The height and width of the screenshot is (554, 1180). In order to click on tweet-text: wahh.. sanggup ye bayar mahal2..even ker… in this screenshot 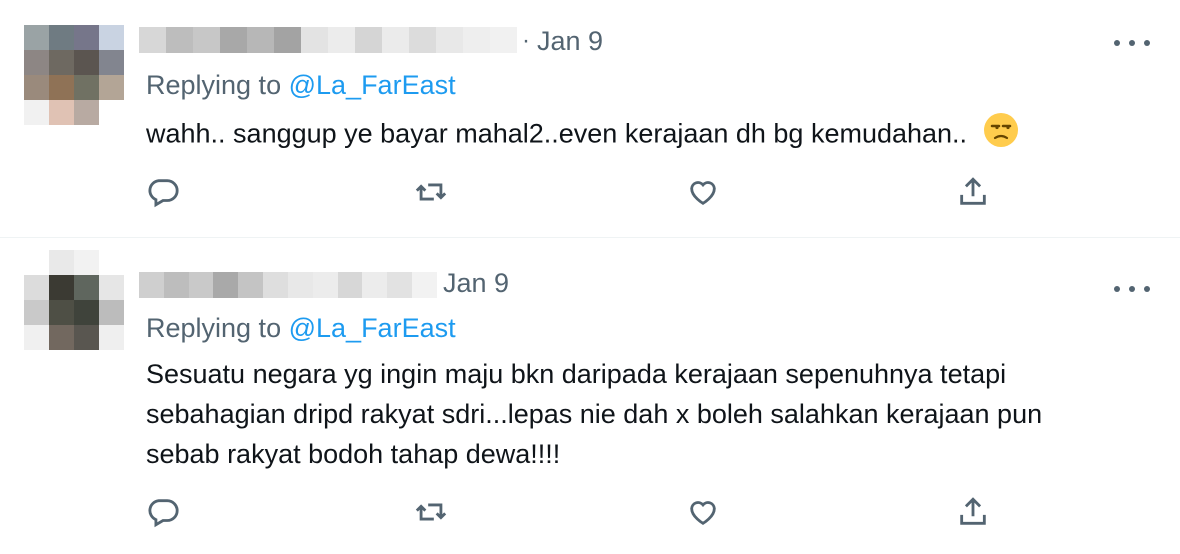, I will do `click(641, 135)`.